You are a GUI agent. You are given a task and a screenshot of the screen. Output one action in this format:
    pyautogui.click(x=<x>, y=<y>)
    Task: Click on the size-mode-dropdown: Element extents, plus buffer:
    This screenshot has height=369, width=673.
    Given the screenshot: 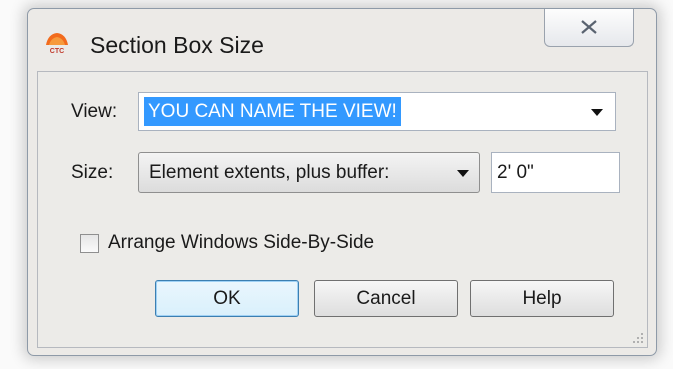 What is the action you would take?
    pyautogui.click(x=309, y=172)
    